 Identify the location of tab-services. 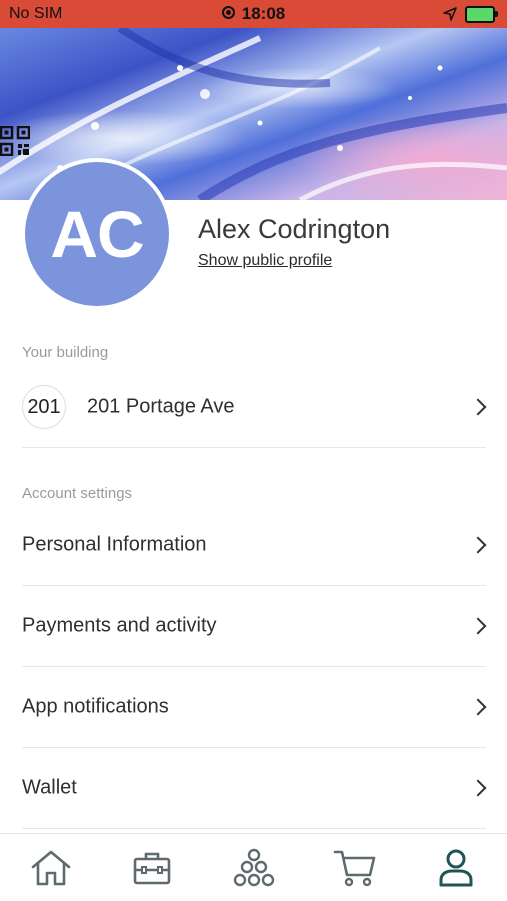
(151, 867).